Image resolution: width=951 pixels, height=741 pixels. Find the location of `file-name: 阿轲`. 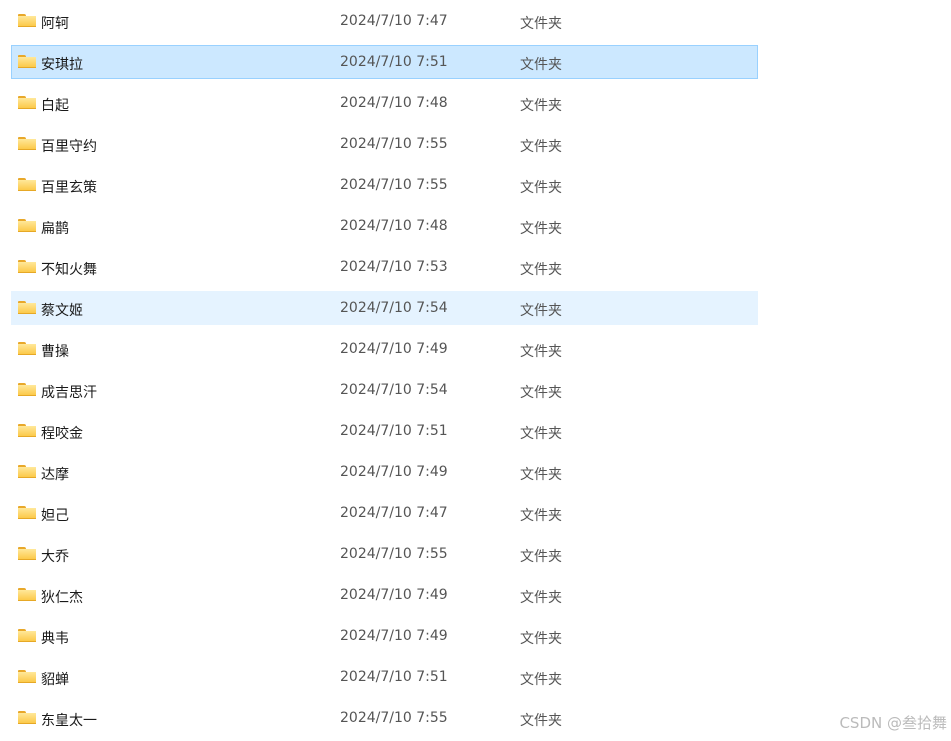

file-name: 阿轲 is located at coordinates (55, 24).